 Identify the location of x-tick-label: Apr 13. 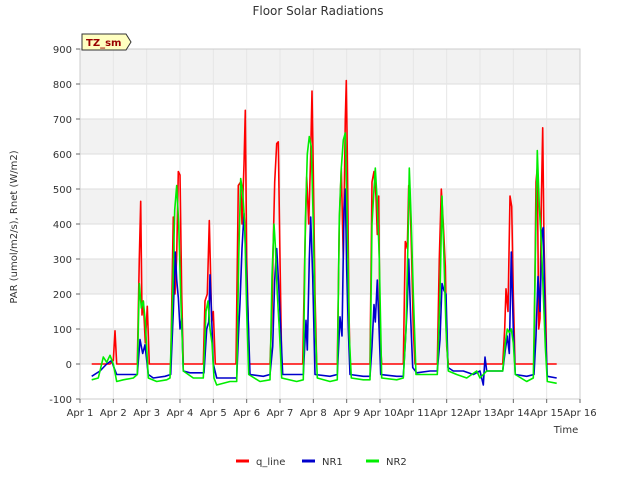
(479, 413).